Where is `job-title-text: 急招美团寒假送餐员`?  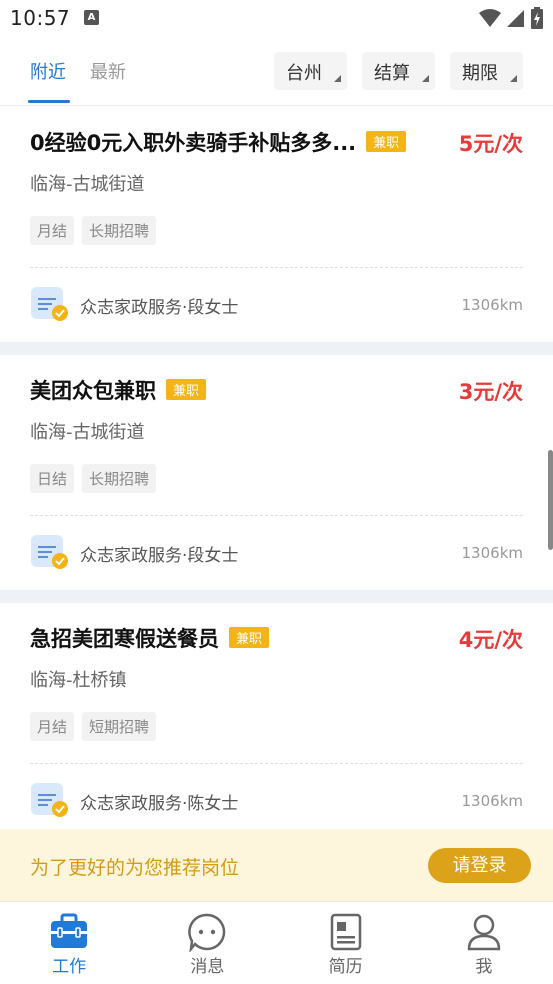
job-title-text: 急招美团寒假送餐员 is located at coordinates (124, 639).